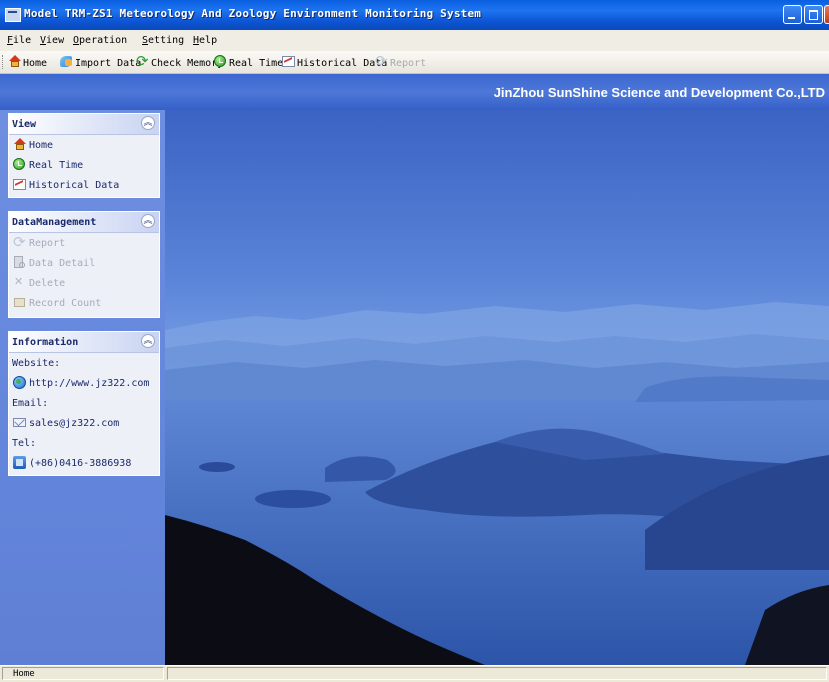 This screenshot has width=829, height=682. I want to click on menu-setting: Setting, so click(163, 40).